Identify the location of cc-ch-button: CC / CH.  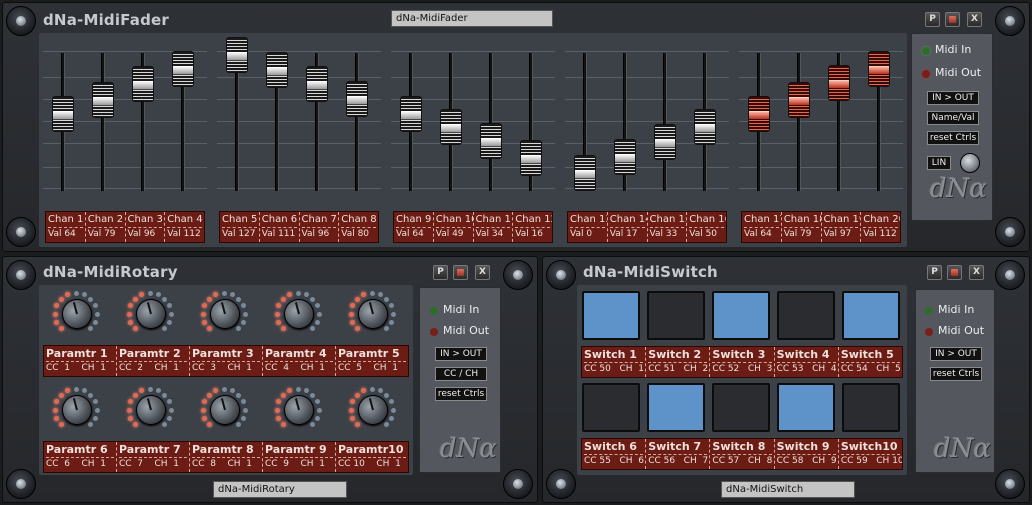
(461, 374).